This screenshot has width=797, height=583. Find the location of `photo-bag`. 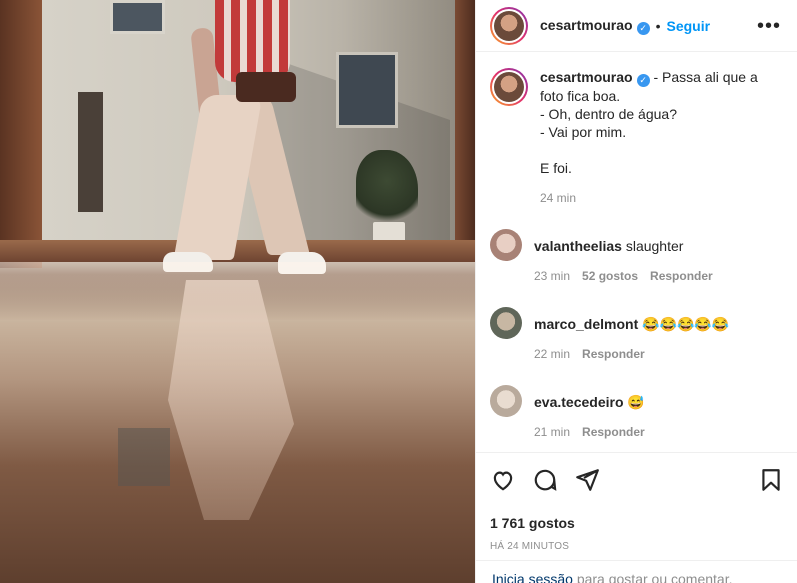

photo-bag is located at coordinates (266, 87).